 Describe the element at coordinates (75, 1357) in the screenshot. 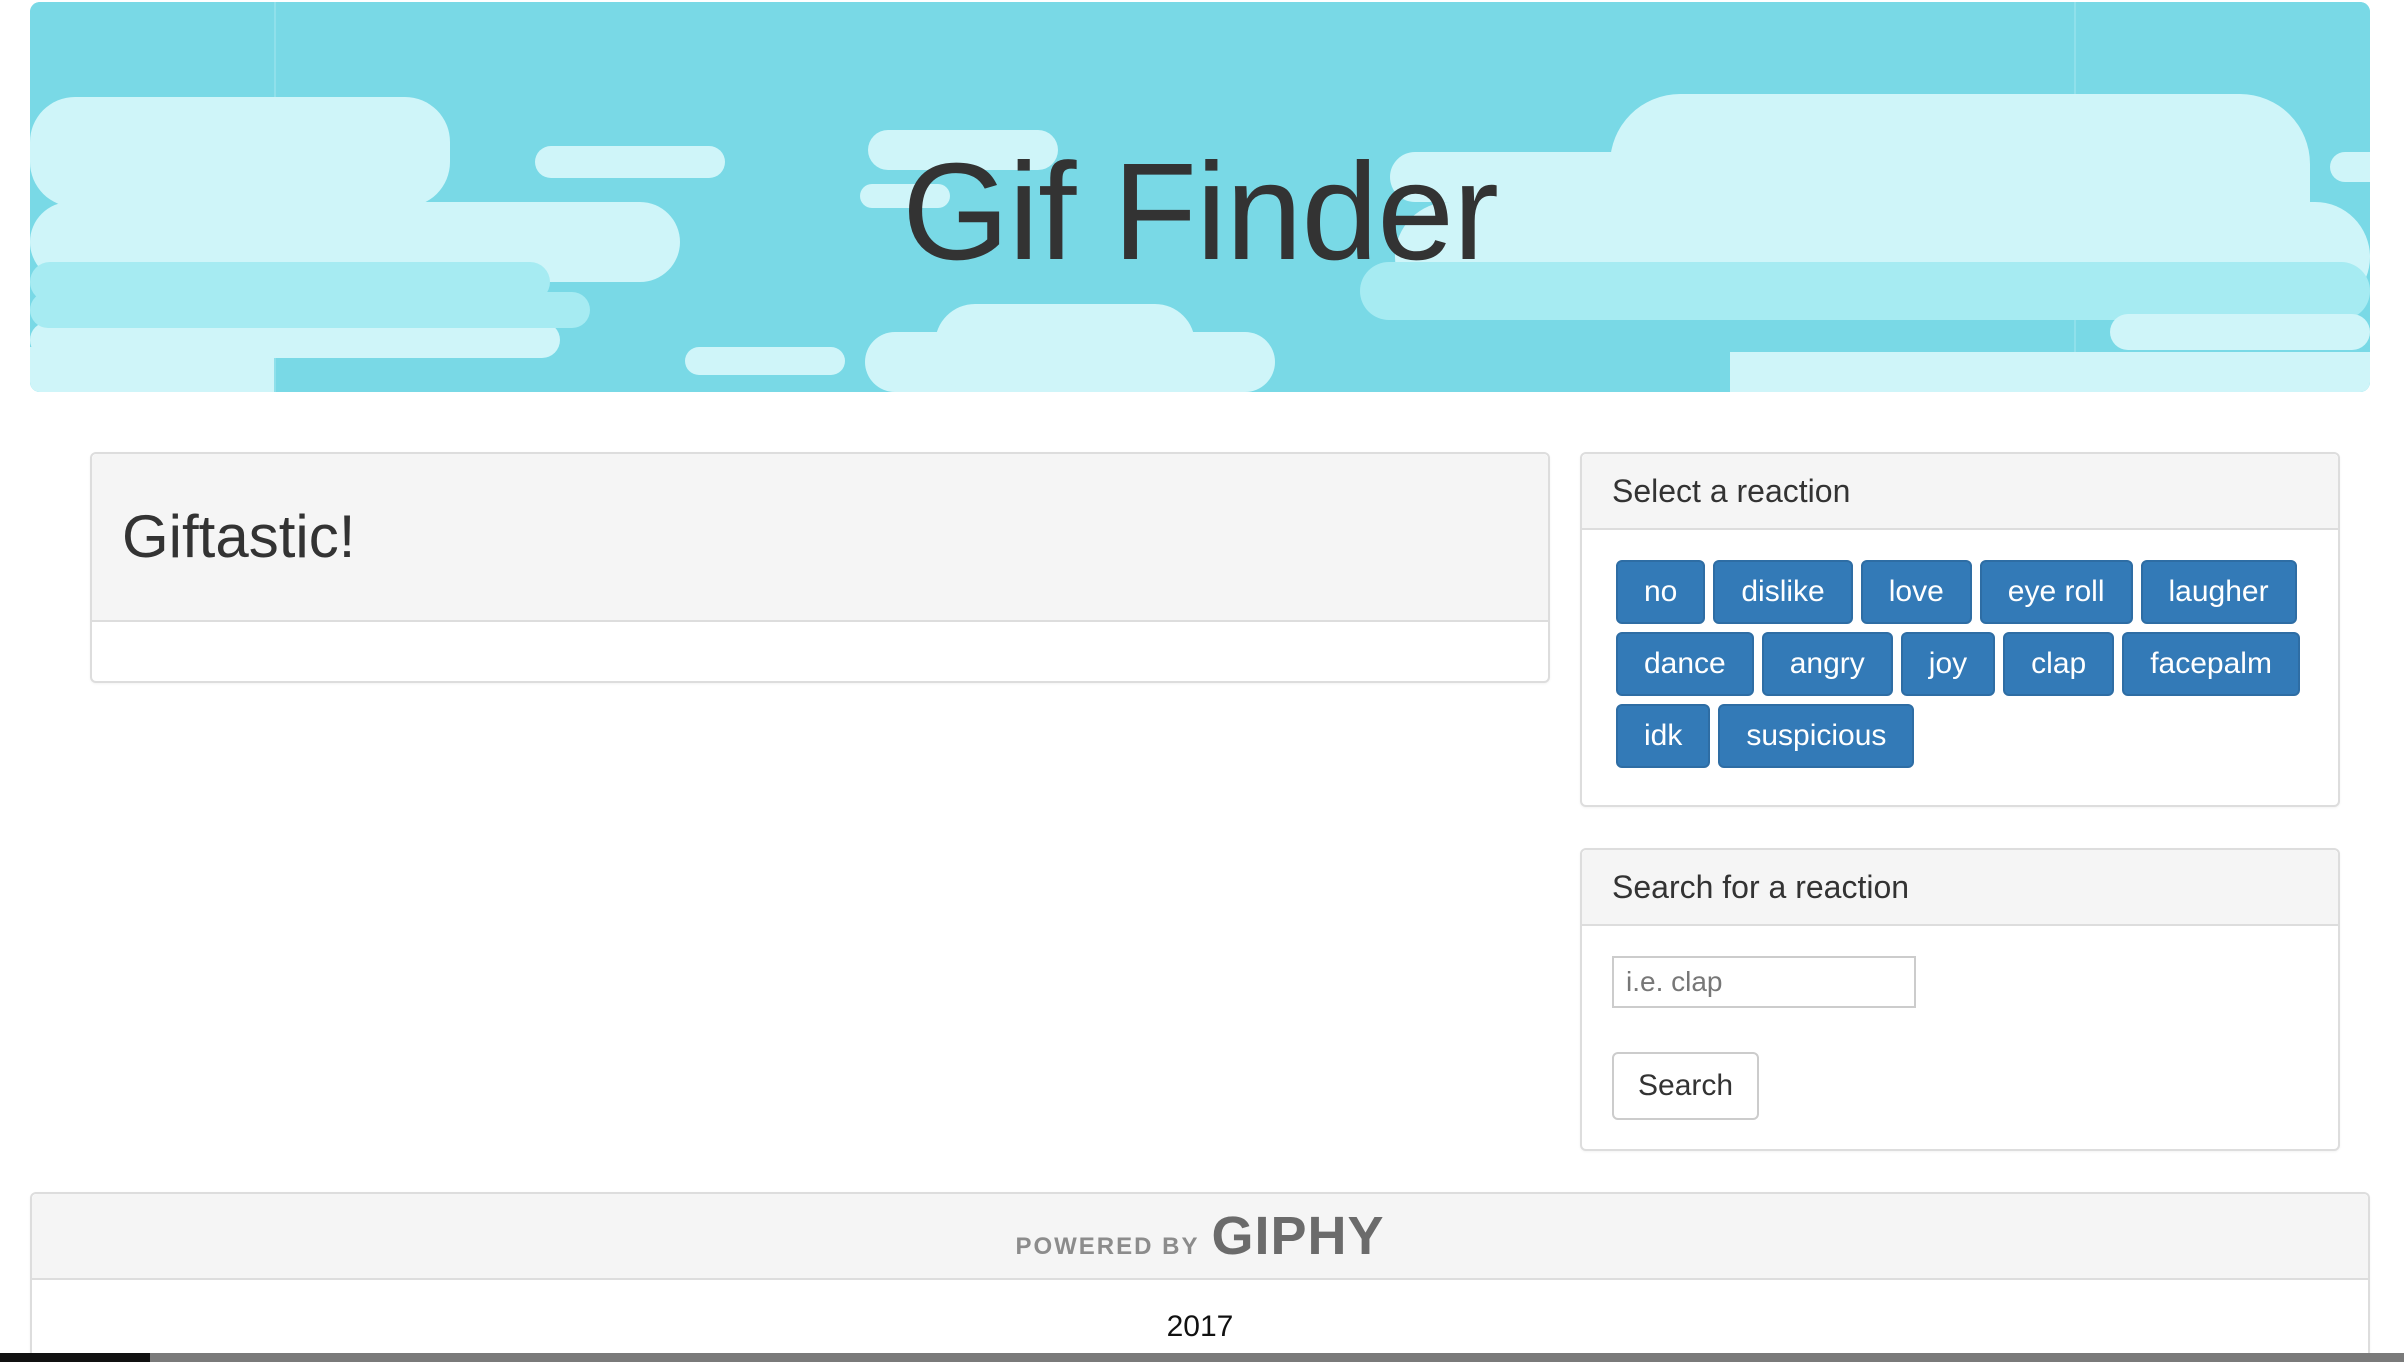

I see `window-bottom-corner` at that location.